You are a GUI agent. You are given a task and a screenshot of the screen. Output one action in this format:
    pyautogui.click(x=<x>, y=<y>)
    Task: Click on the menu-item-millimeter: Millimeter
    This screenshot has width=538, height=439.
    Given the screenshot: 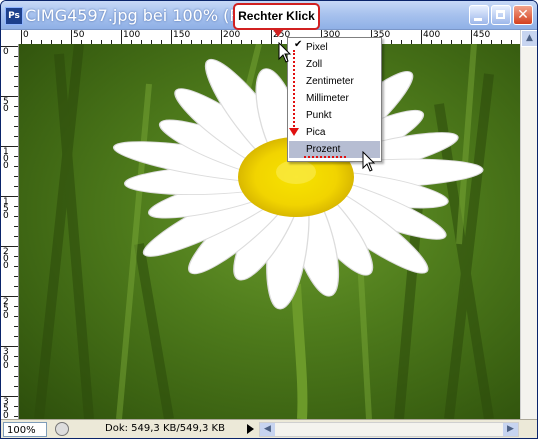 What is the action you would take?
    pyautogui.click(x=334, y=98)
    